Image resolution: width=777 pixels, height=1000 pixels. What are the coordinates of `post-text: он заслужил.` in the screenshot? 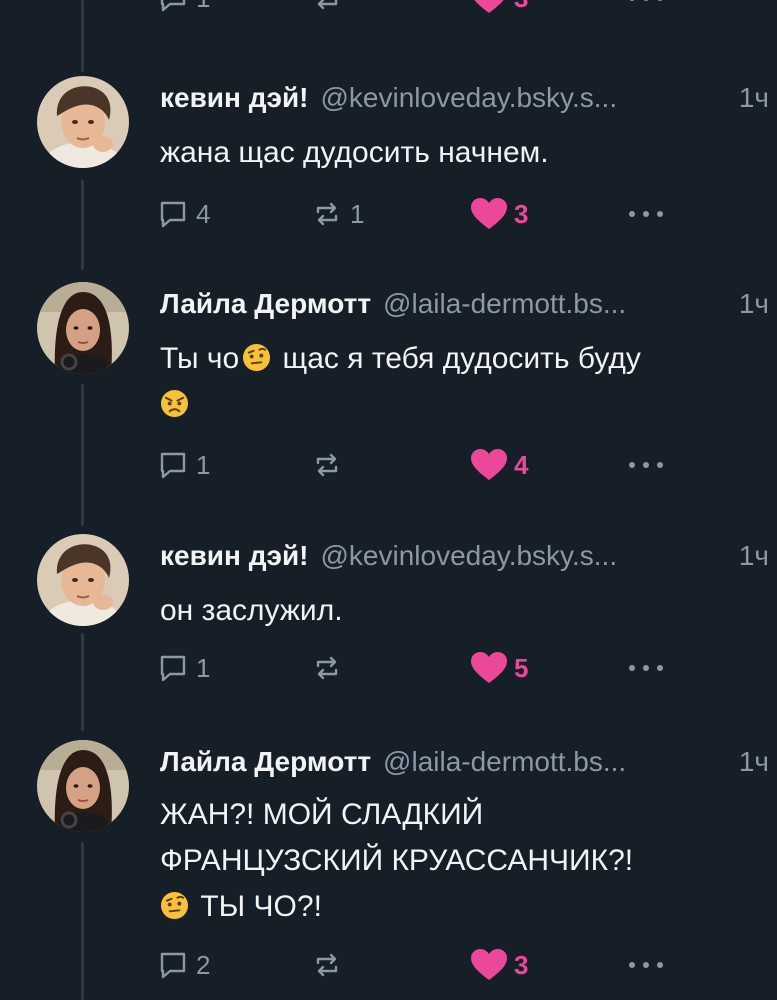 It's located at (458, 611).